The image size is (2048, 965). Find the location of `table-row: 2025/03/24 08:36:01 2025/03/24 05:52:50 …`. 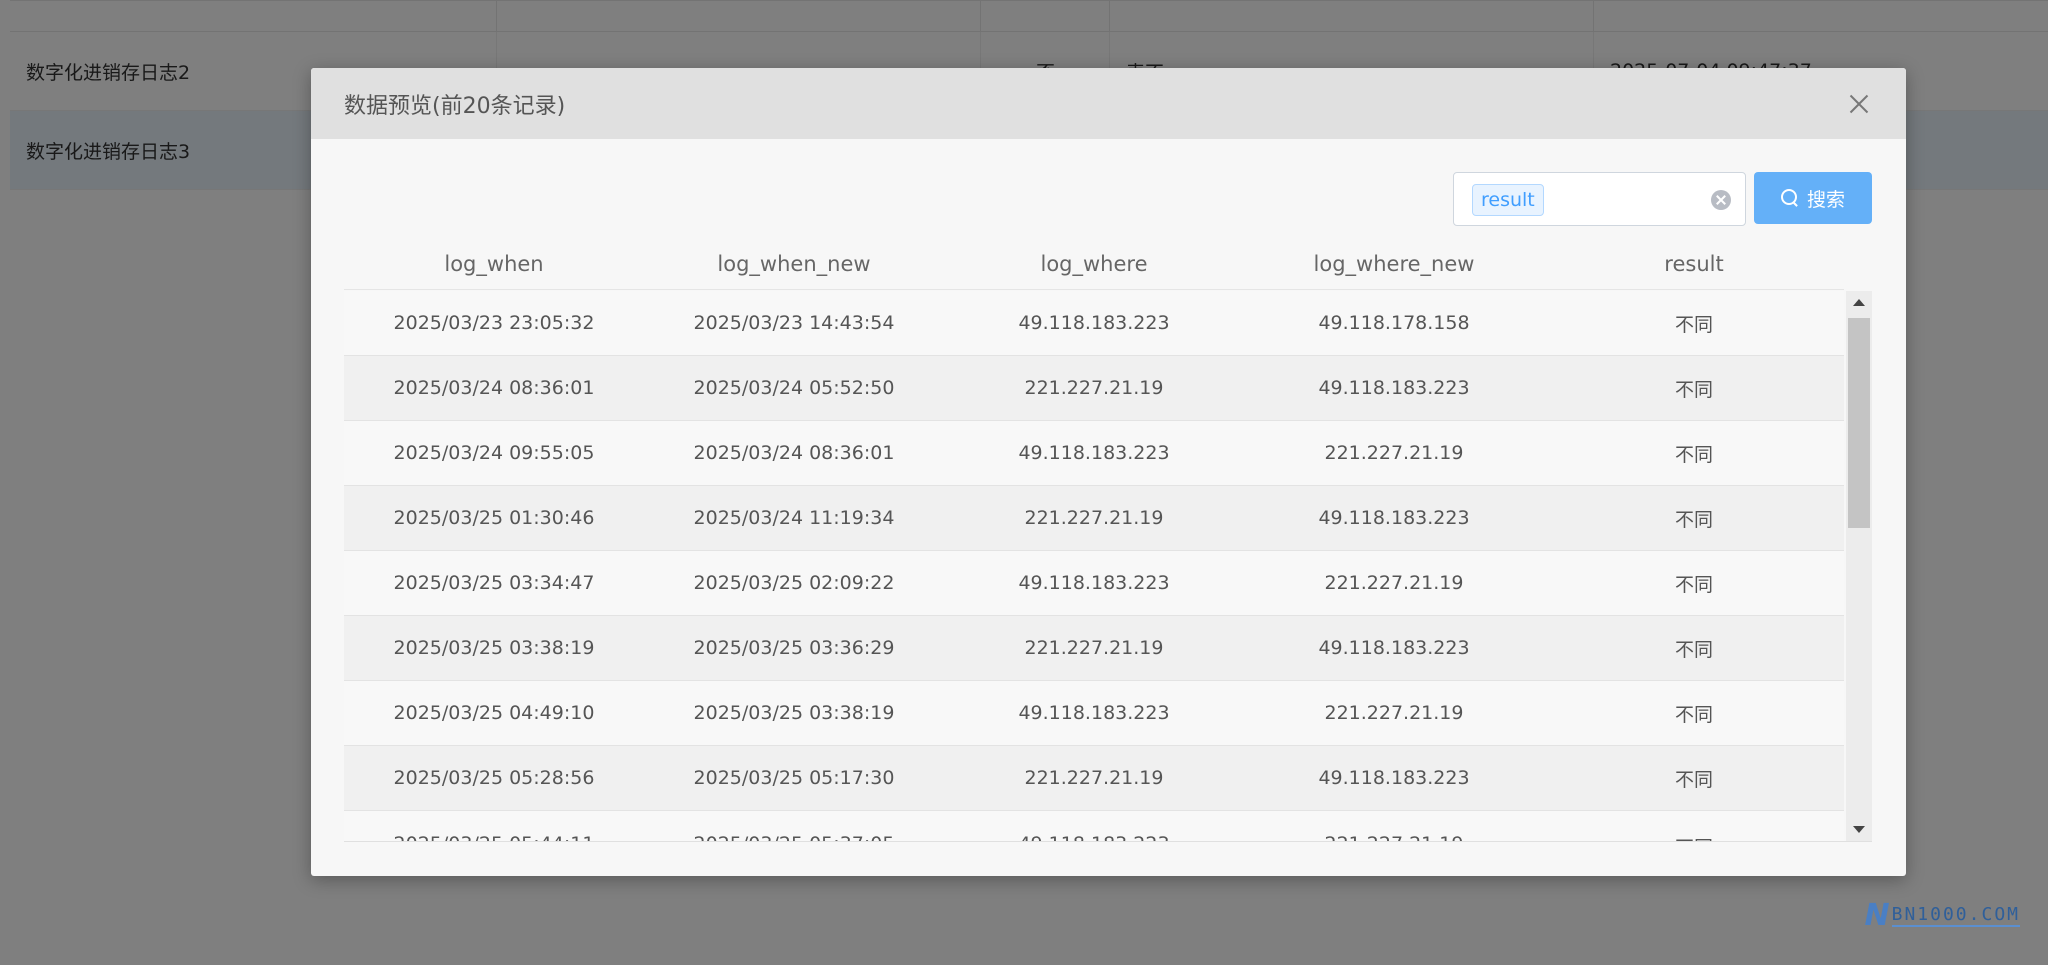

table-row: 2025/03/24 08:36:01 2025/03/24 05:52:50 … is located at coordinates (1094, 388).